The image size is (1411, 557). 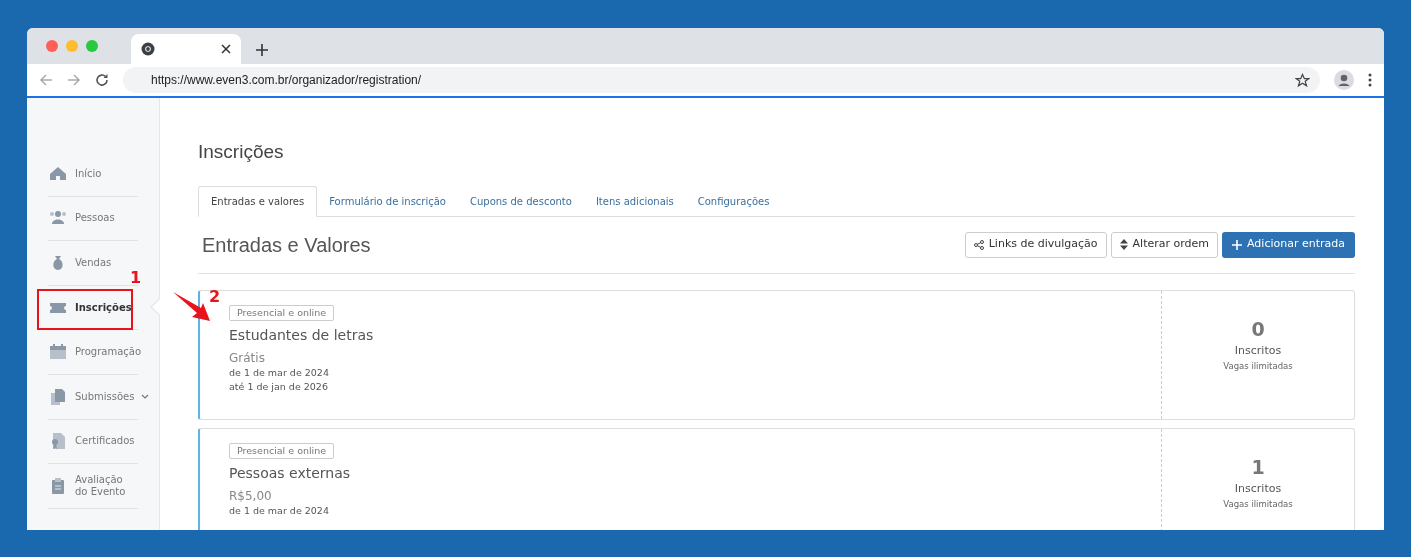 I want to click on browser-tab, so click(x=186, y=49).